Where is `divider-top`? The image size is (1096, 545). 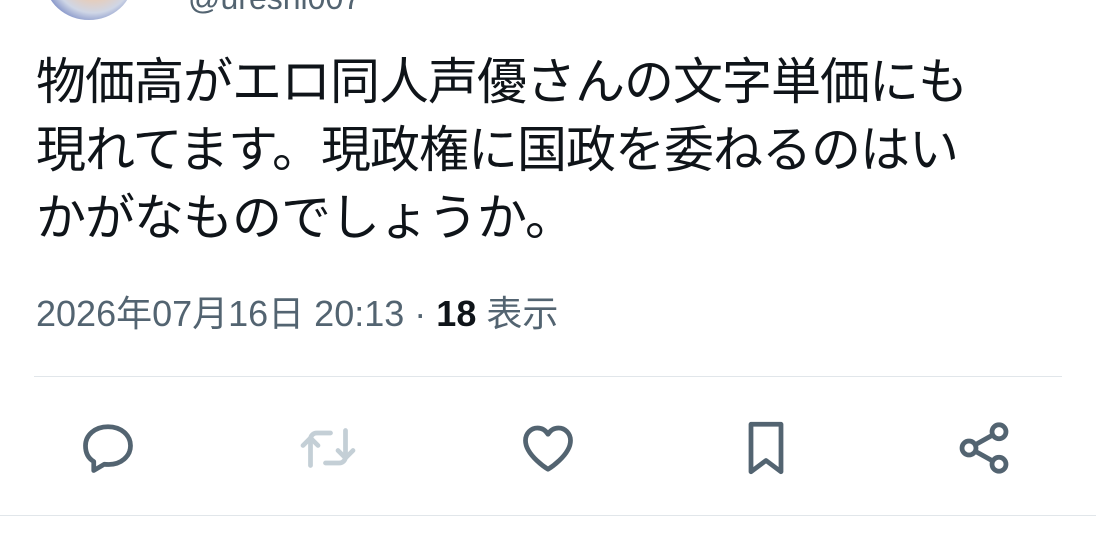
divider-top is located at coordinates (548, 376).